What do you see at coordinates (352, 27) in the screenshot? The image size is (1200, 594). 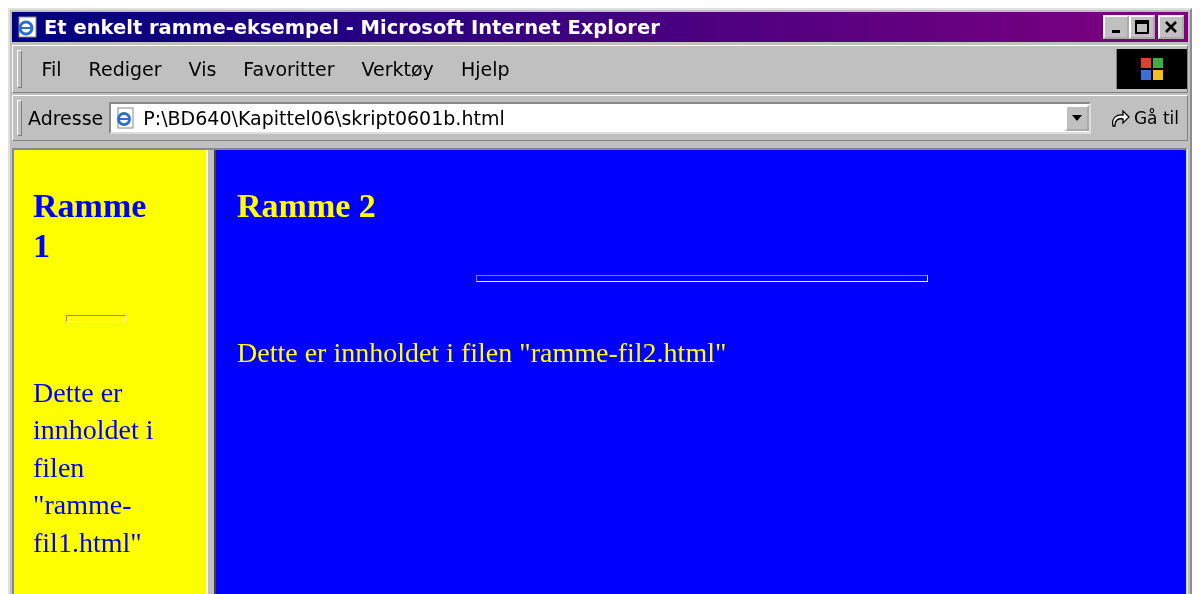 I see `window-title: Et enkelt ramme-eksempel - Microsoft Internet Explorer` at bounding box center [352, 27].